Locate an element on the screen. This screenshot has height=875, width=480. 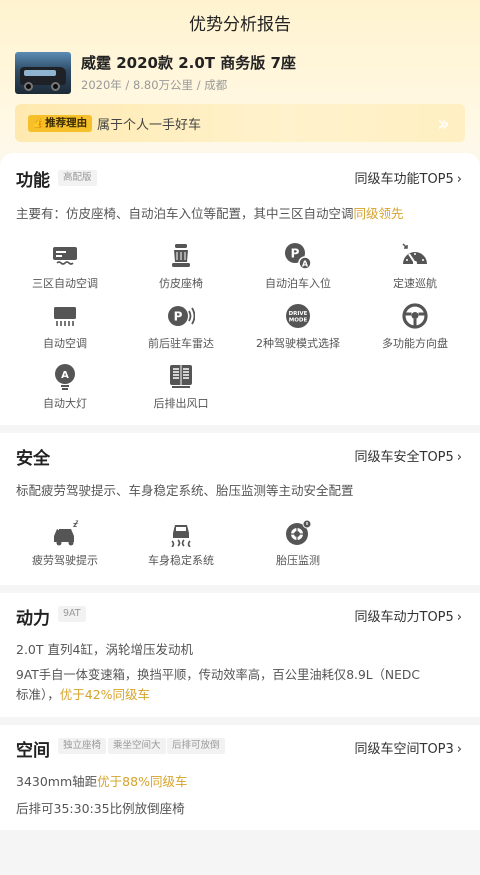
feature-item: z z 疲劳驾驶提示 is located at coordinates (65, 543).